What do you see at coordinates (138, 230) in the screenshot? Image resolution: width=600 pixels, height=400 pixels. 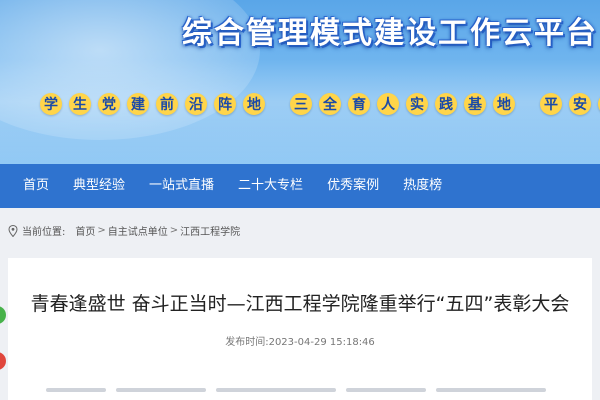 I see `breadcrumb-pilot-units: 自主试点单位` at bounding box center [138, 230].